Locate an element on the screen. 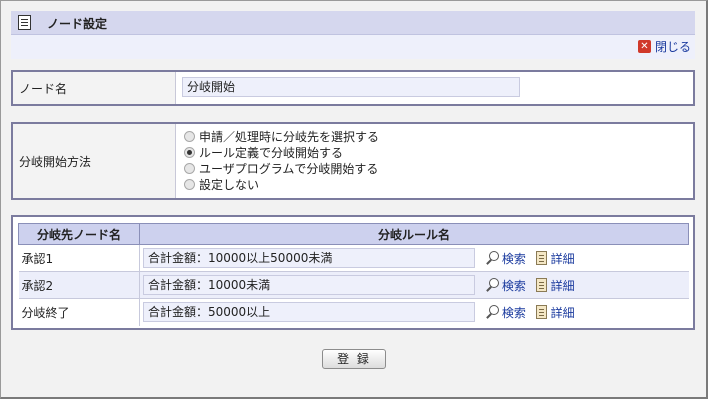 The height and width of the screenshot is (399, 708). table-row: 承認1 合計金額：10000以上50000未満 検索 詳細 is located at coordinates (353, 258).